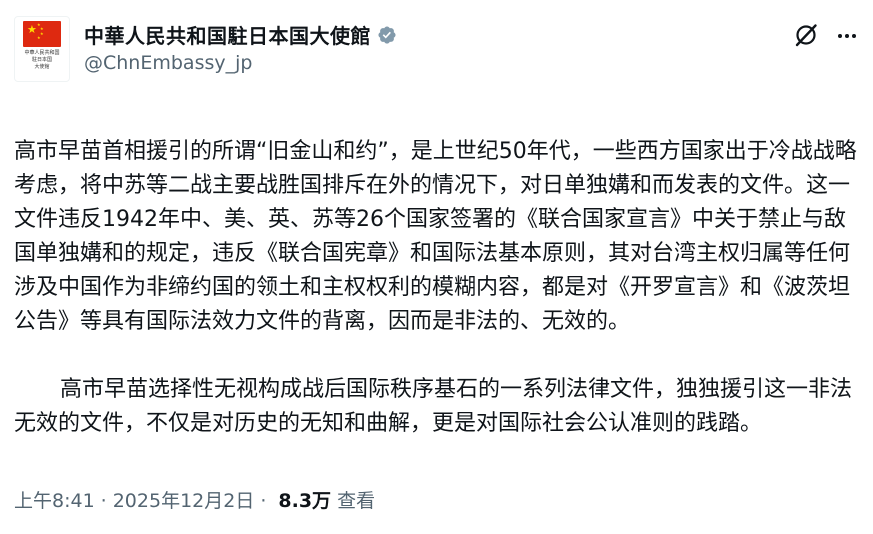  What do you see at coordinates (42, 49) in the screenshot?
I see `avatar: ★ ★ ★ ★ ★ 中華人民共和国 駐日本国 大使館` at bounding box center [42, 49].